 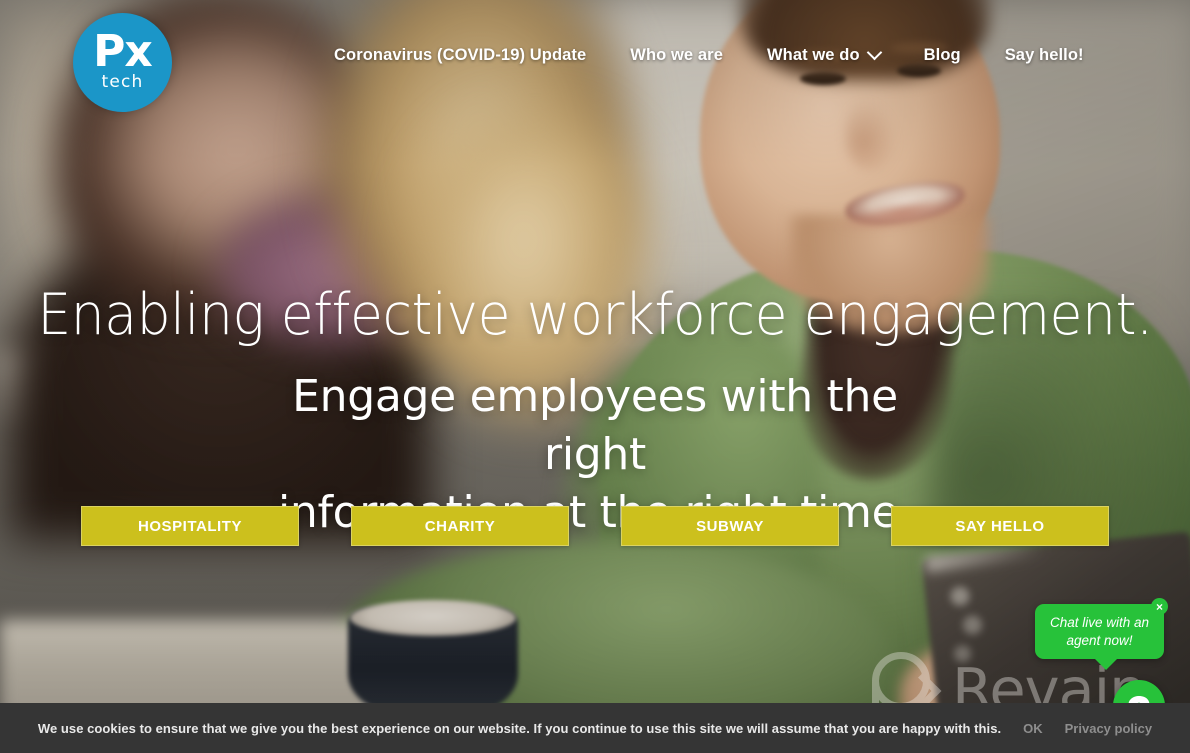 I want to click on nav-item-label: Who we are, so click(x=676, y=55).